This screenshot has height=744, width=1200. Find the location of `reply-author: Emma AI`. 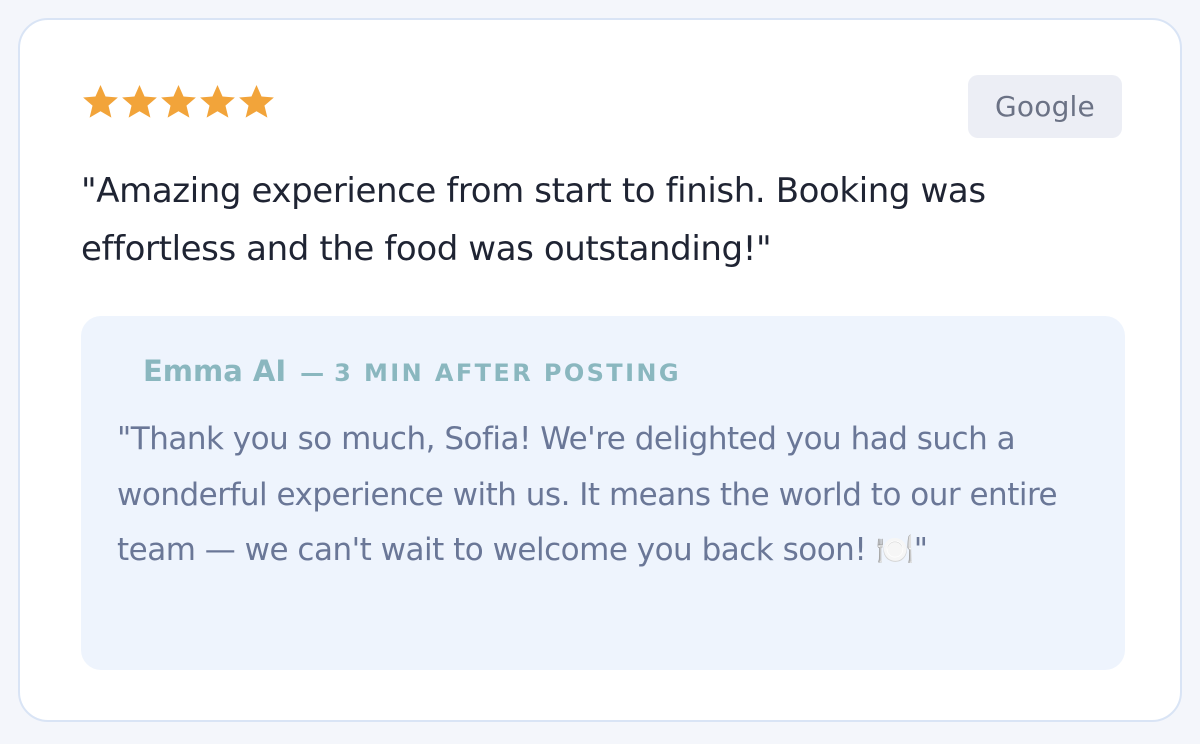

reply-author: Emma AI is located at coordinates (215, 371).